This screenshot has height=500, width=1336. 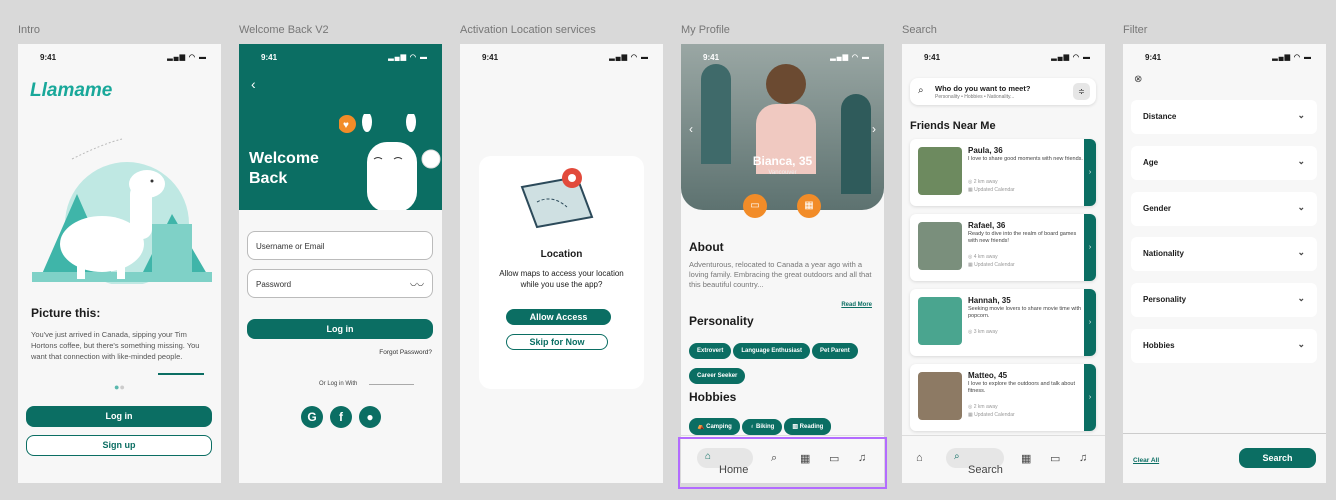 I want to click on messages-icon: ▭, so click(x=1055, y=458).